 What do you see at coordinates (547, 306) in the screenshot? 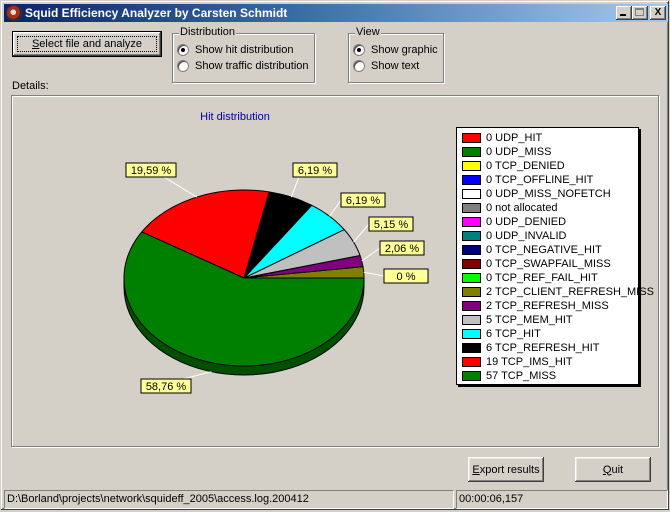
I see `legend-label: 2 TCP_REFRESH_MISS` at bounding box center [547, 306].